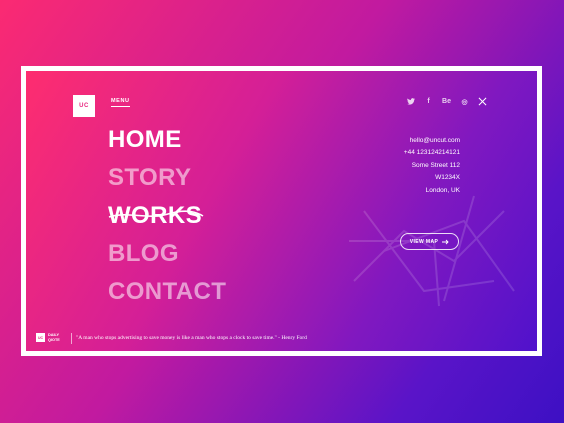 The width and height of the screenshot is (564, 423). What do you see at coordinates (428, 101) in the screenshot?
I see `facebook-icon: f` at bounding box center [428, 101].